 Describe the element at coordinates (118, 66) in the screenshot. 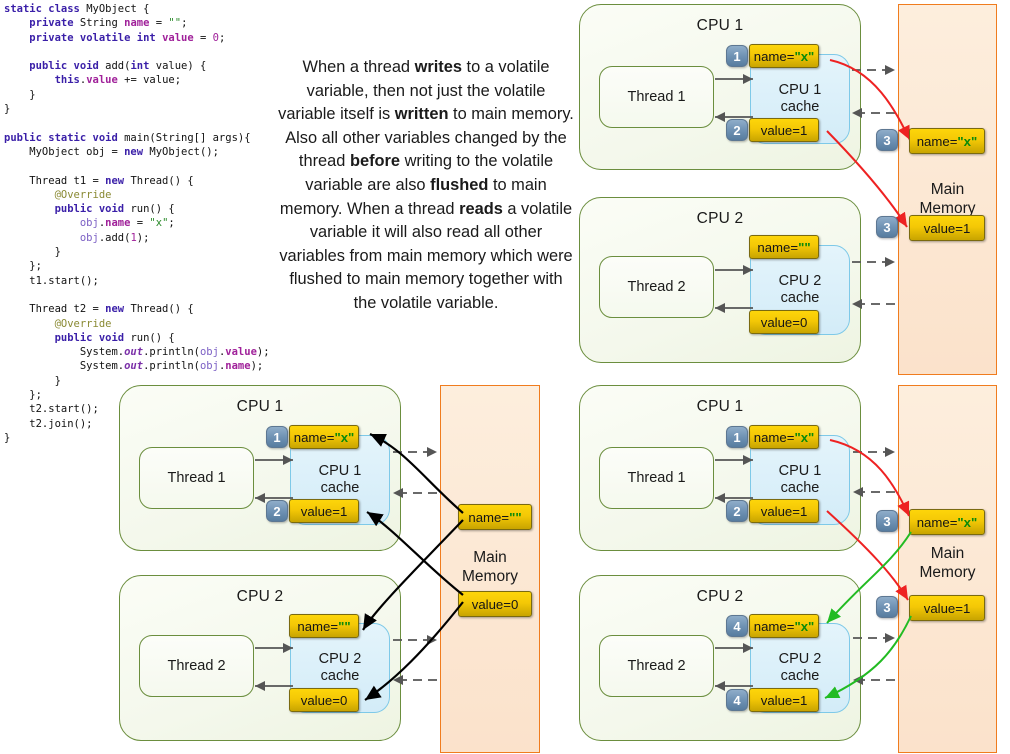

I see `code-line: public void add(int value) {` at that location.